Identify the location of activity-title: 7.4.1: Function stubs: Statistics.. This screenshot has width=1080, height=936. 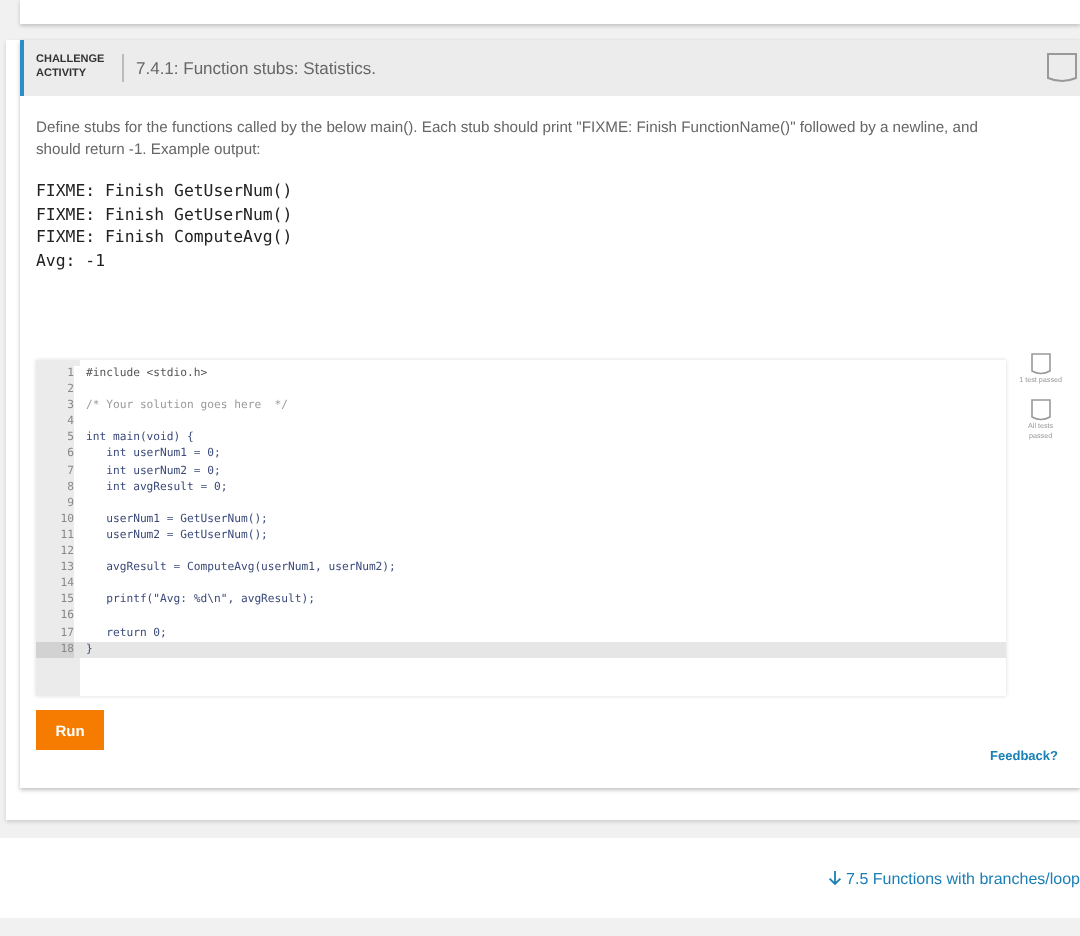
(257, 68).